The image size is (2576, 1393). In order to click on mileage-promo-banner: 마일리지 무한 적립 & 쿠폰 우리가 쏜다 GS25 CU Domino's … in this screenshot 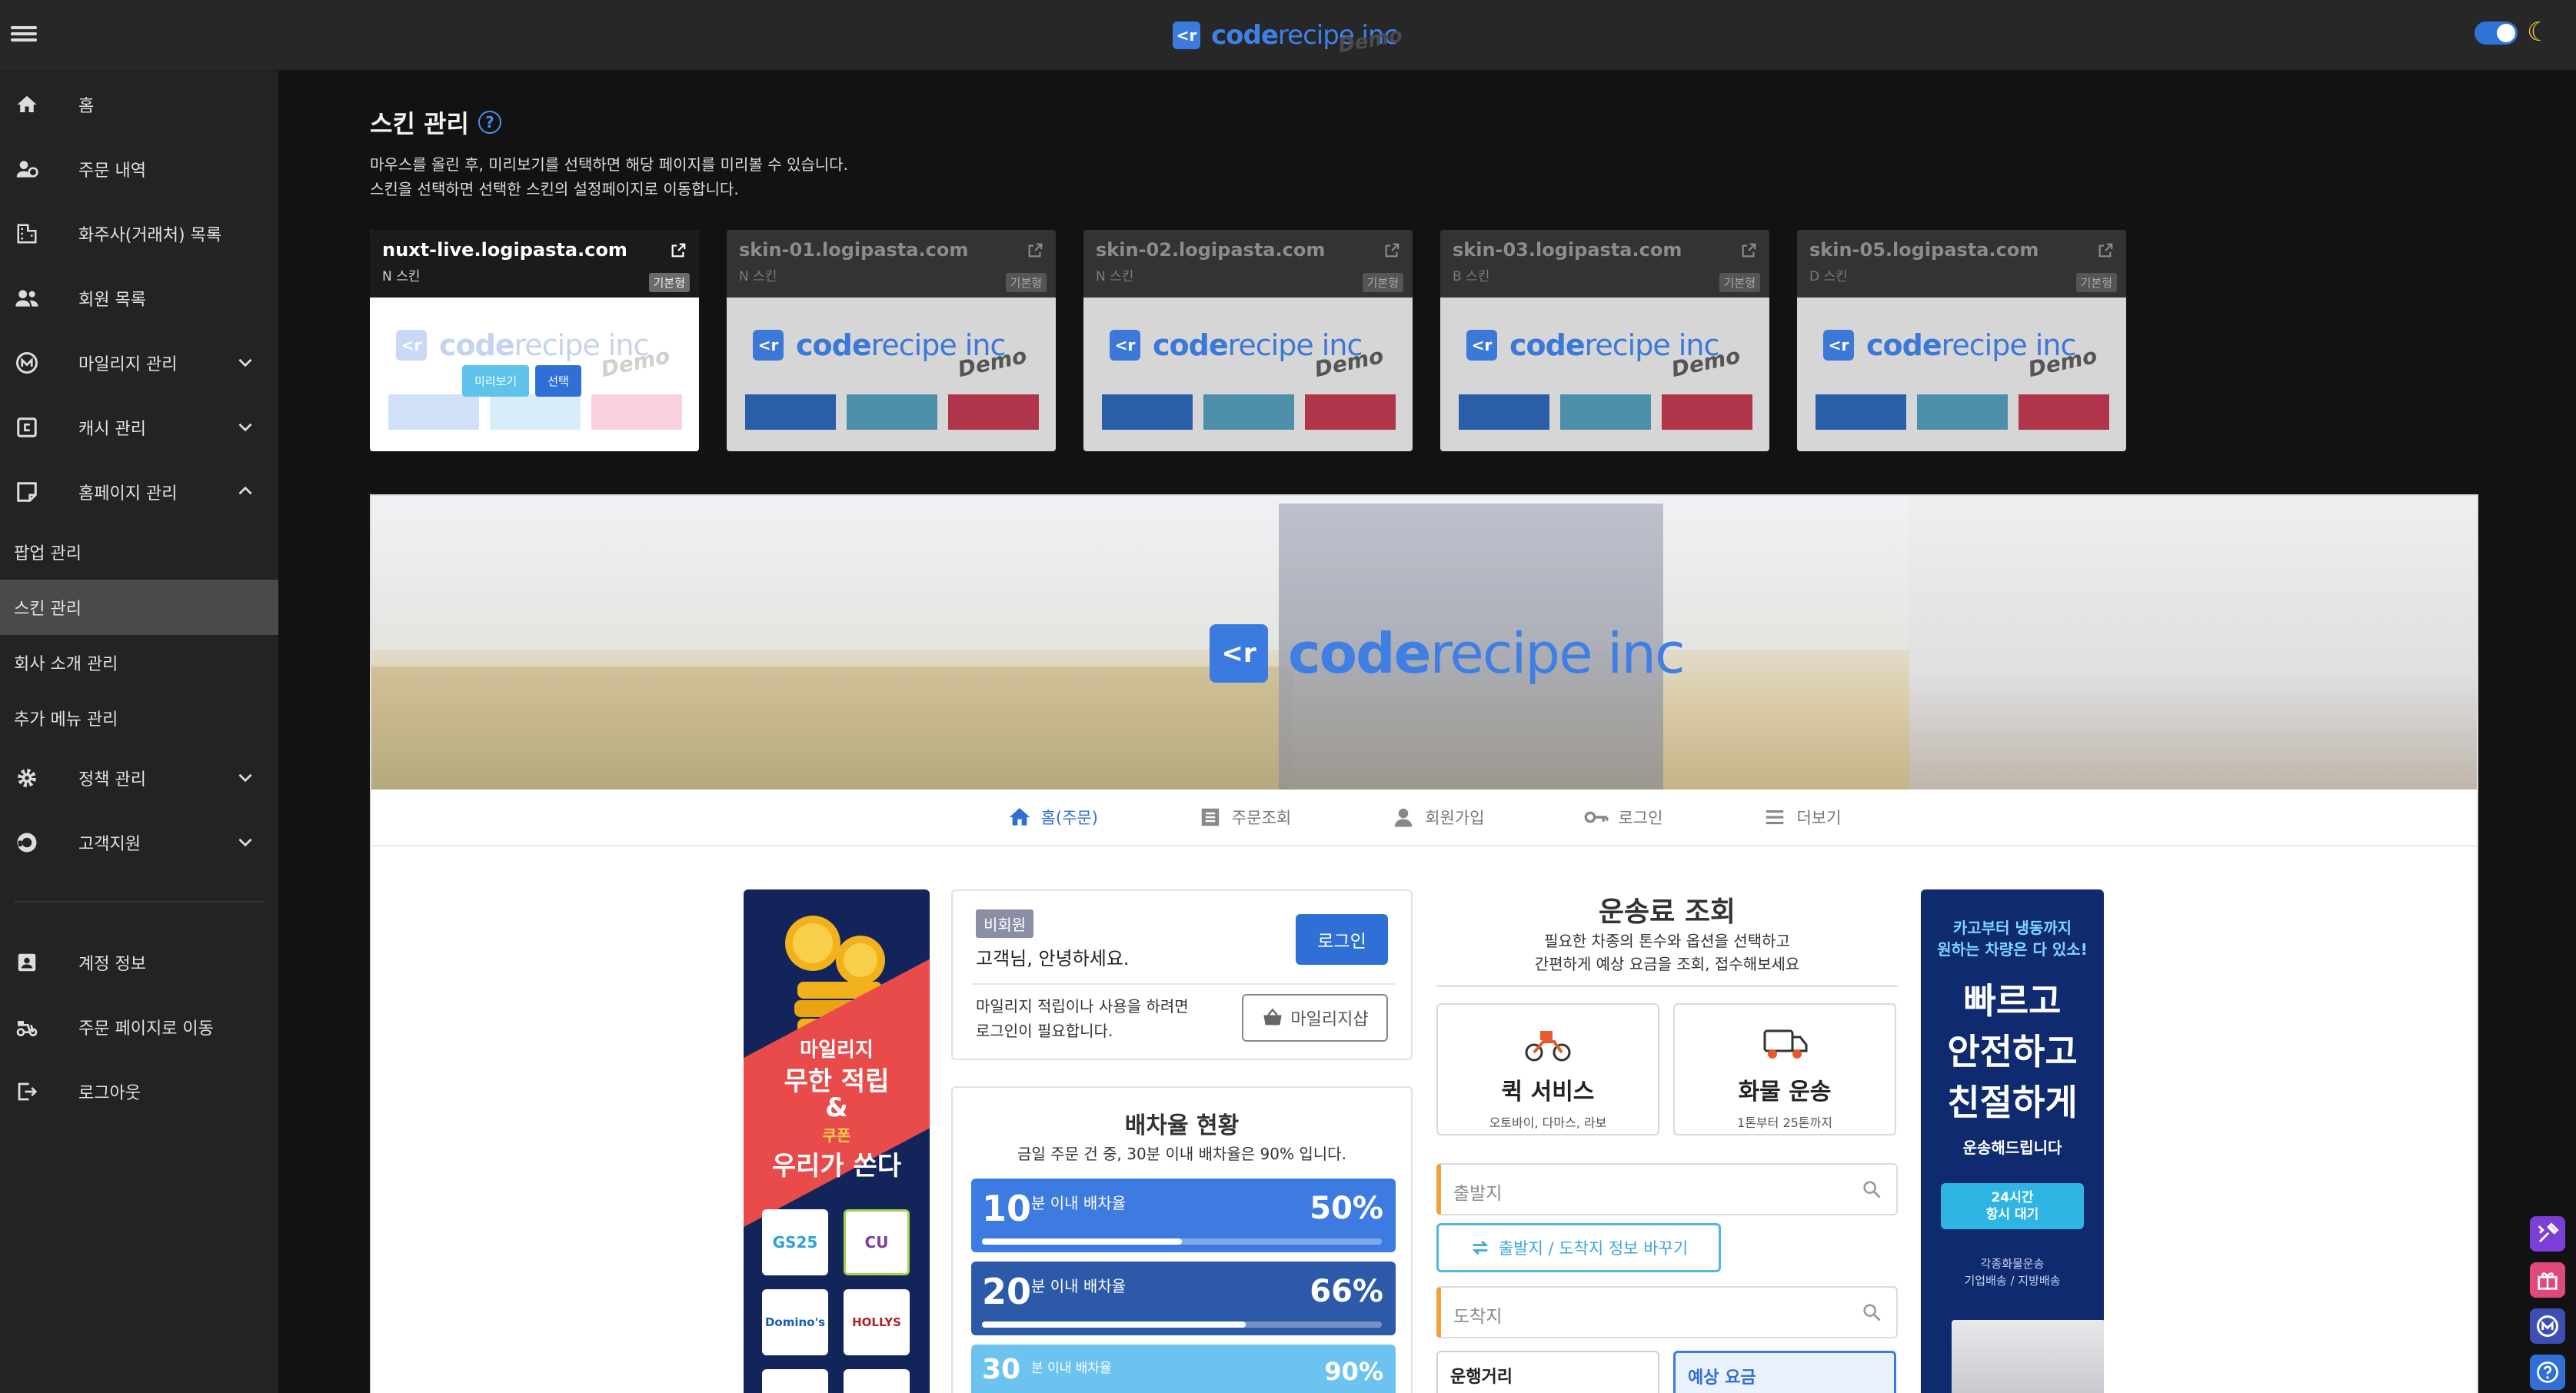, I will do `click(837, 1141)`.